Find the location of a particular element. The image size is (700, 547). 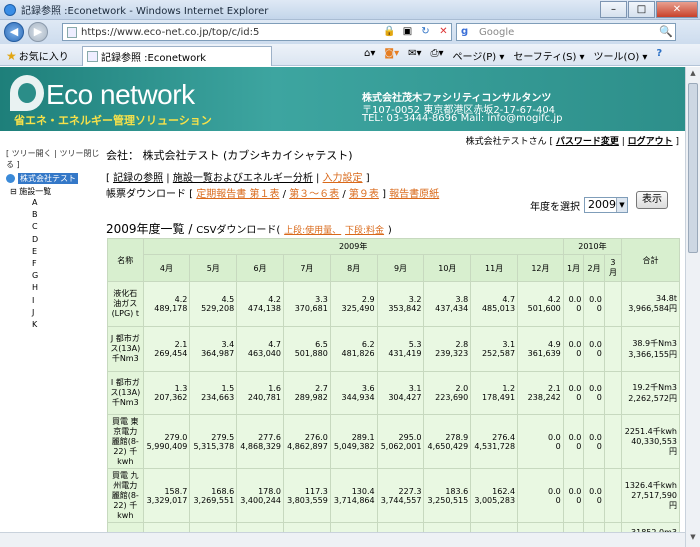

scroll-thumb is located at coordinates (693, 168).